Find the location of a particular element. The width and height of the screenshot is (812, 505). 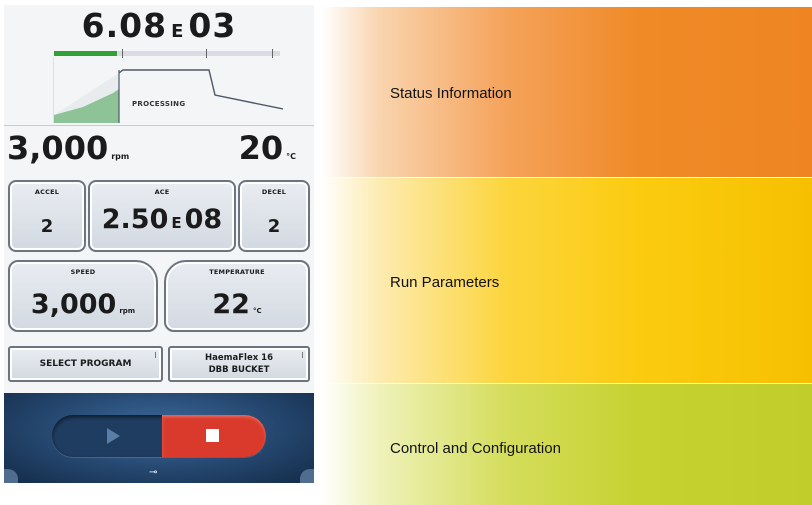

actual-speed: 3,000 rpm is located at coordinates (68, 148).